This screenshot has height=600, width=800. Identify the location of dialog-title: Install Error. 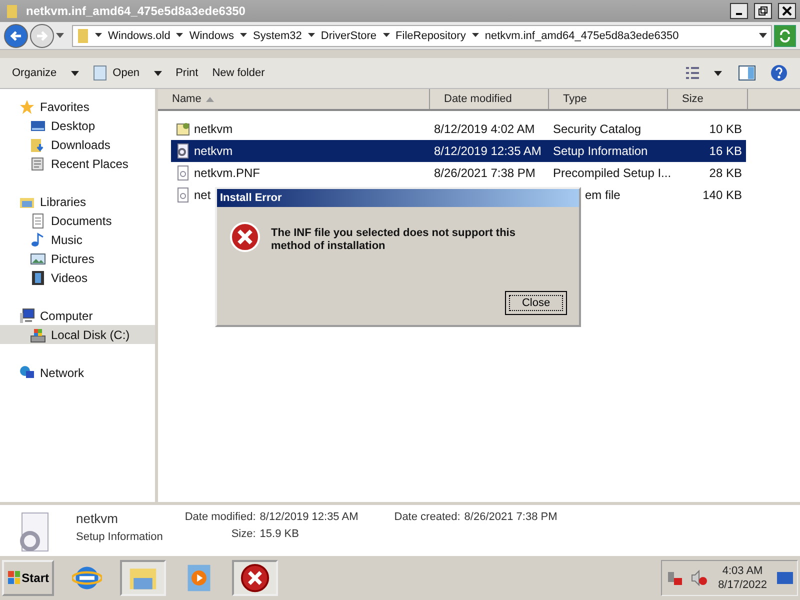
(398, 198).